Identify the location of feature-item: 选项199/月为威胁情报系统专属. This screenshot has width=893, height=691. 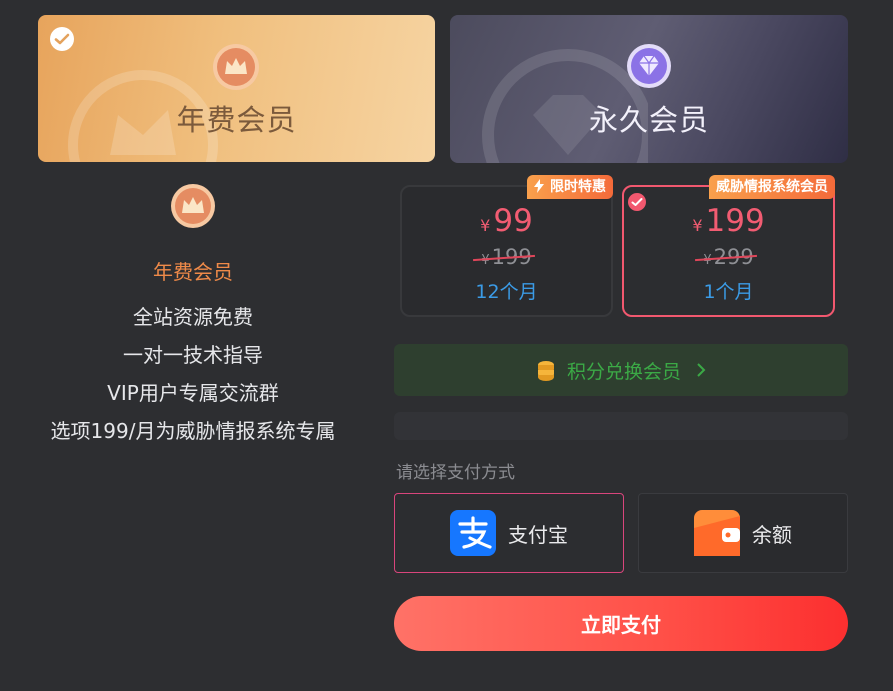
(193, 431).